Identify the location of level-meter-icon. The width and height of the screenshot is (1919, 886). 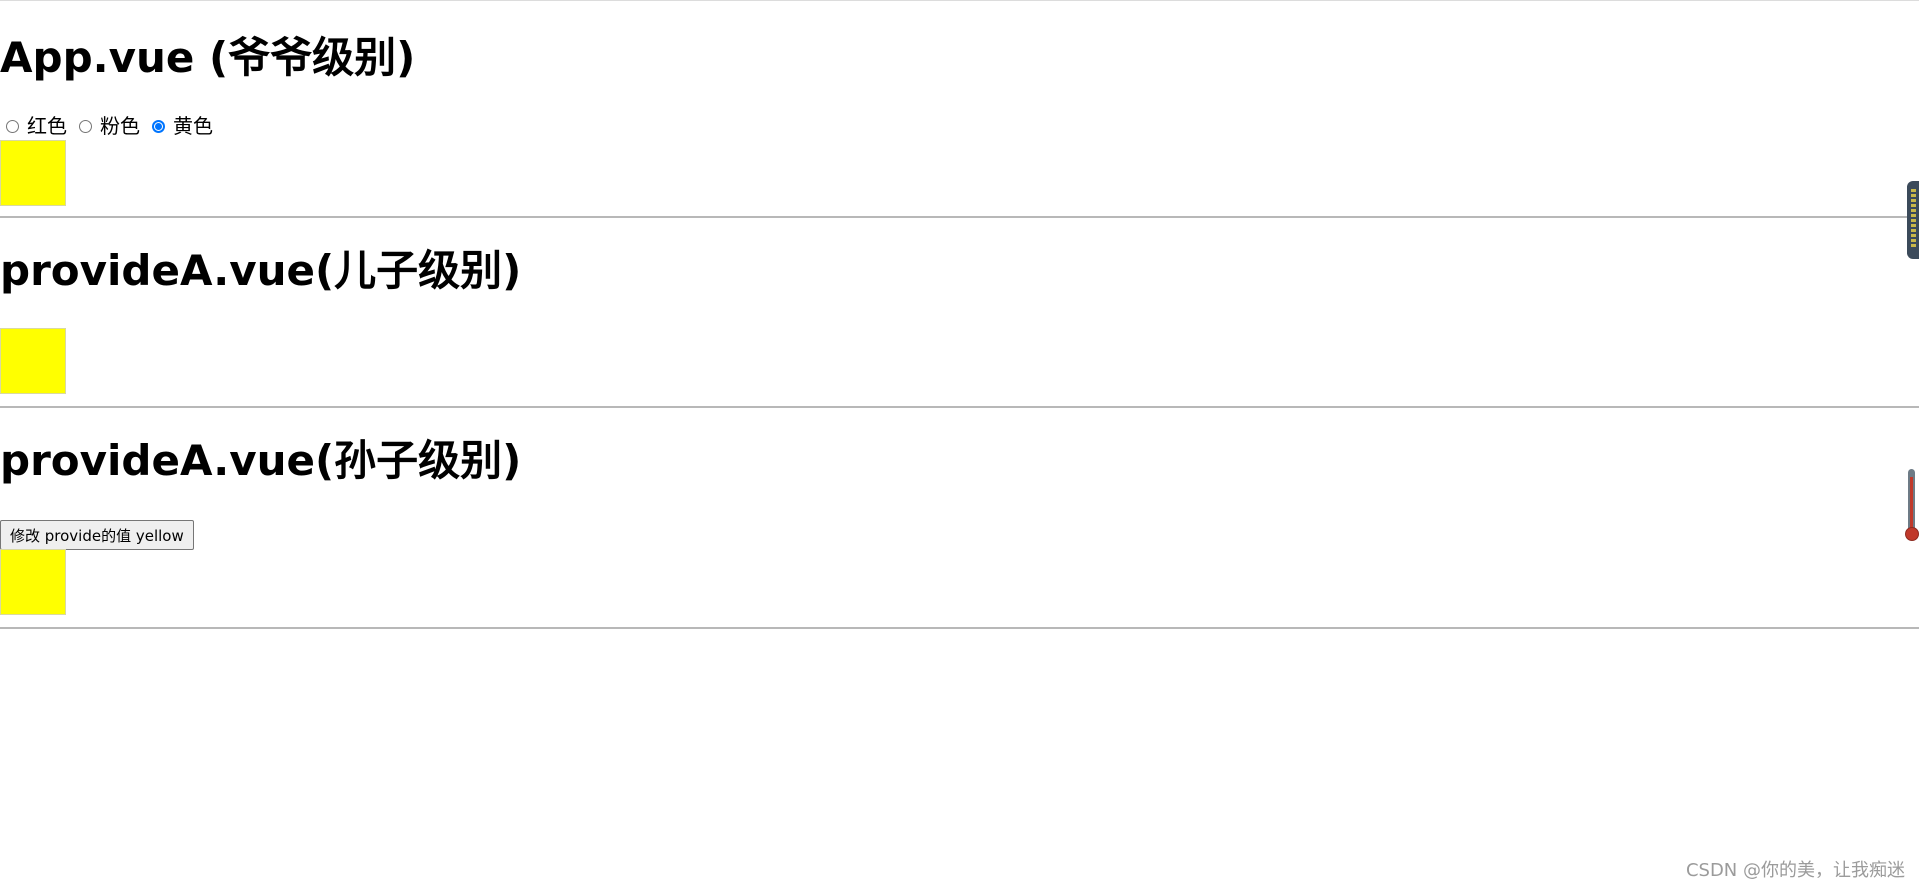
(1913, 220).